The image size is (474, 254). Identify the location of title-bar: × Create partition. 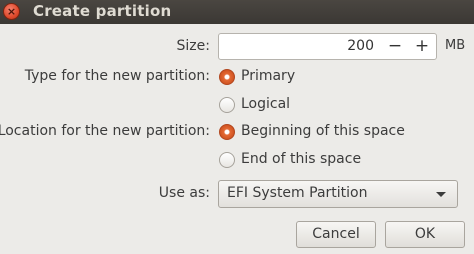
(237, 12).